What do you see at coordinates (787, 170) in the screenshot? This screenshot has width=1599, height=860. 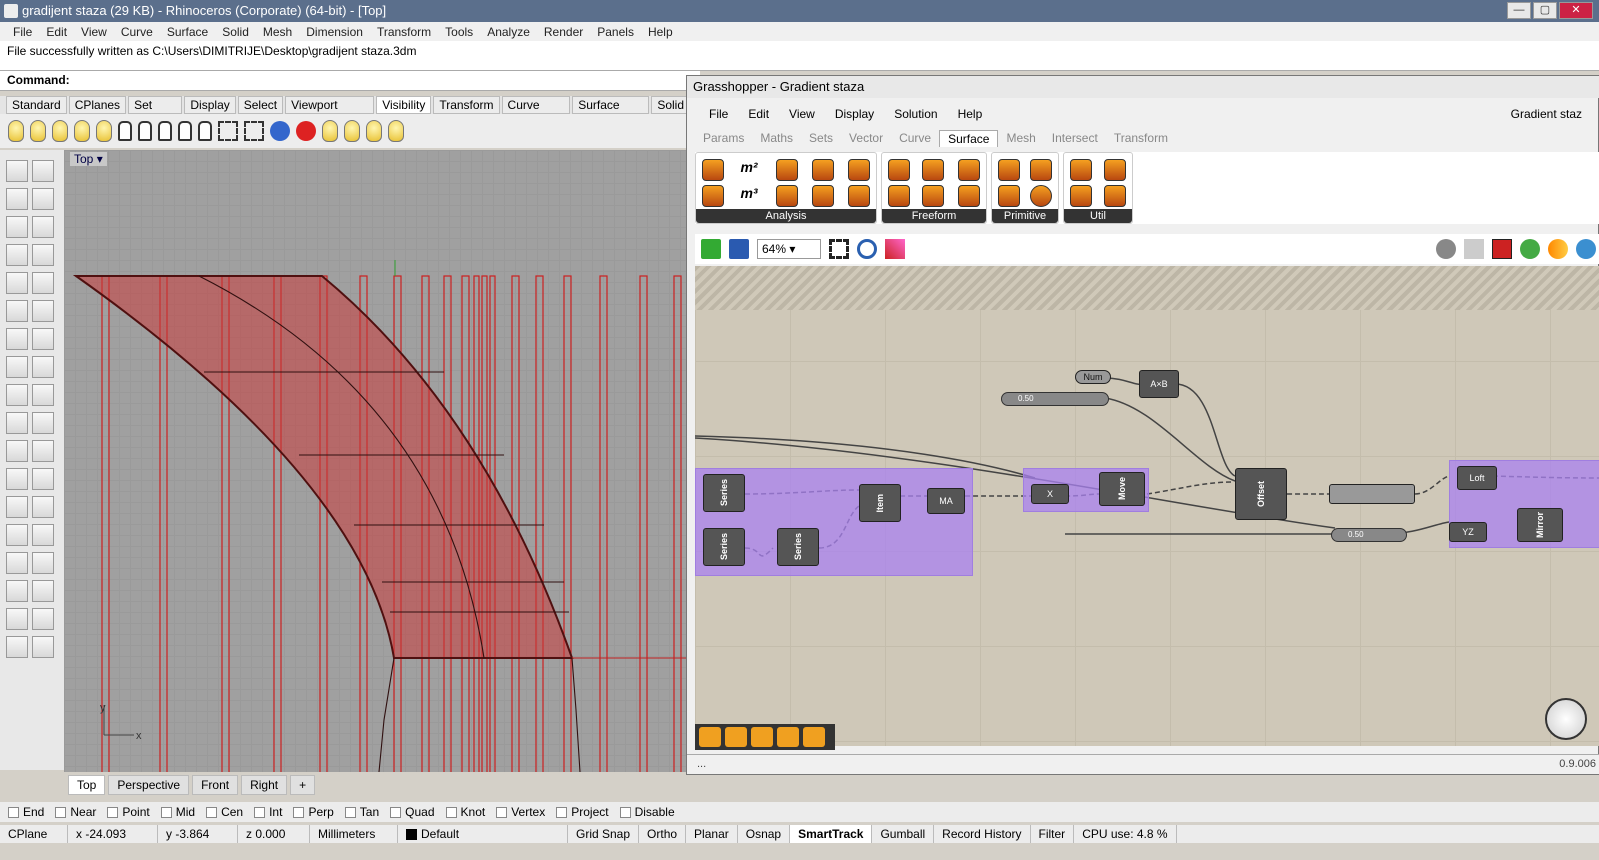 I see `eval-surface-icon` at bounding box center [787, 170].